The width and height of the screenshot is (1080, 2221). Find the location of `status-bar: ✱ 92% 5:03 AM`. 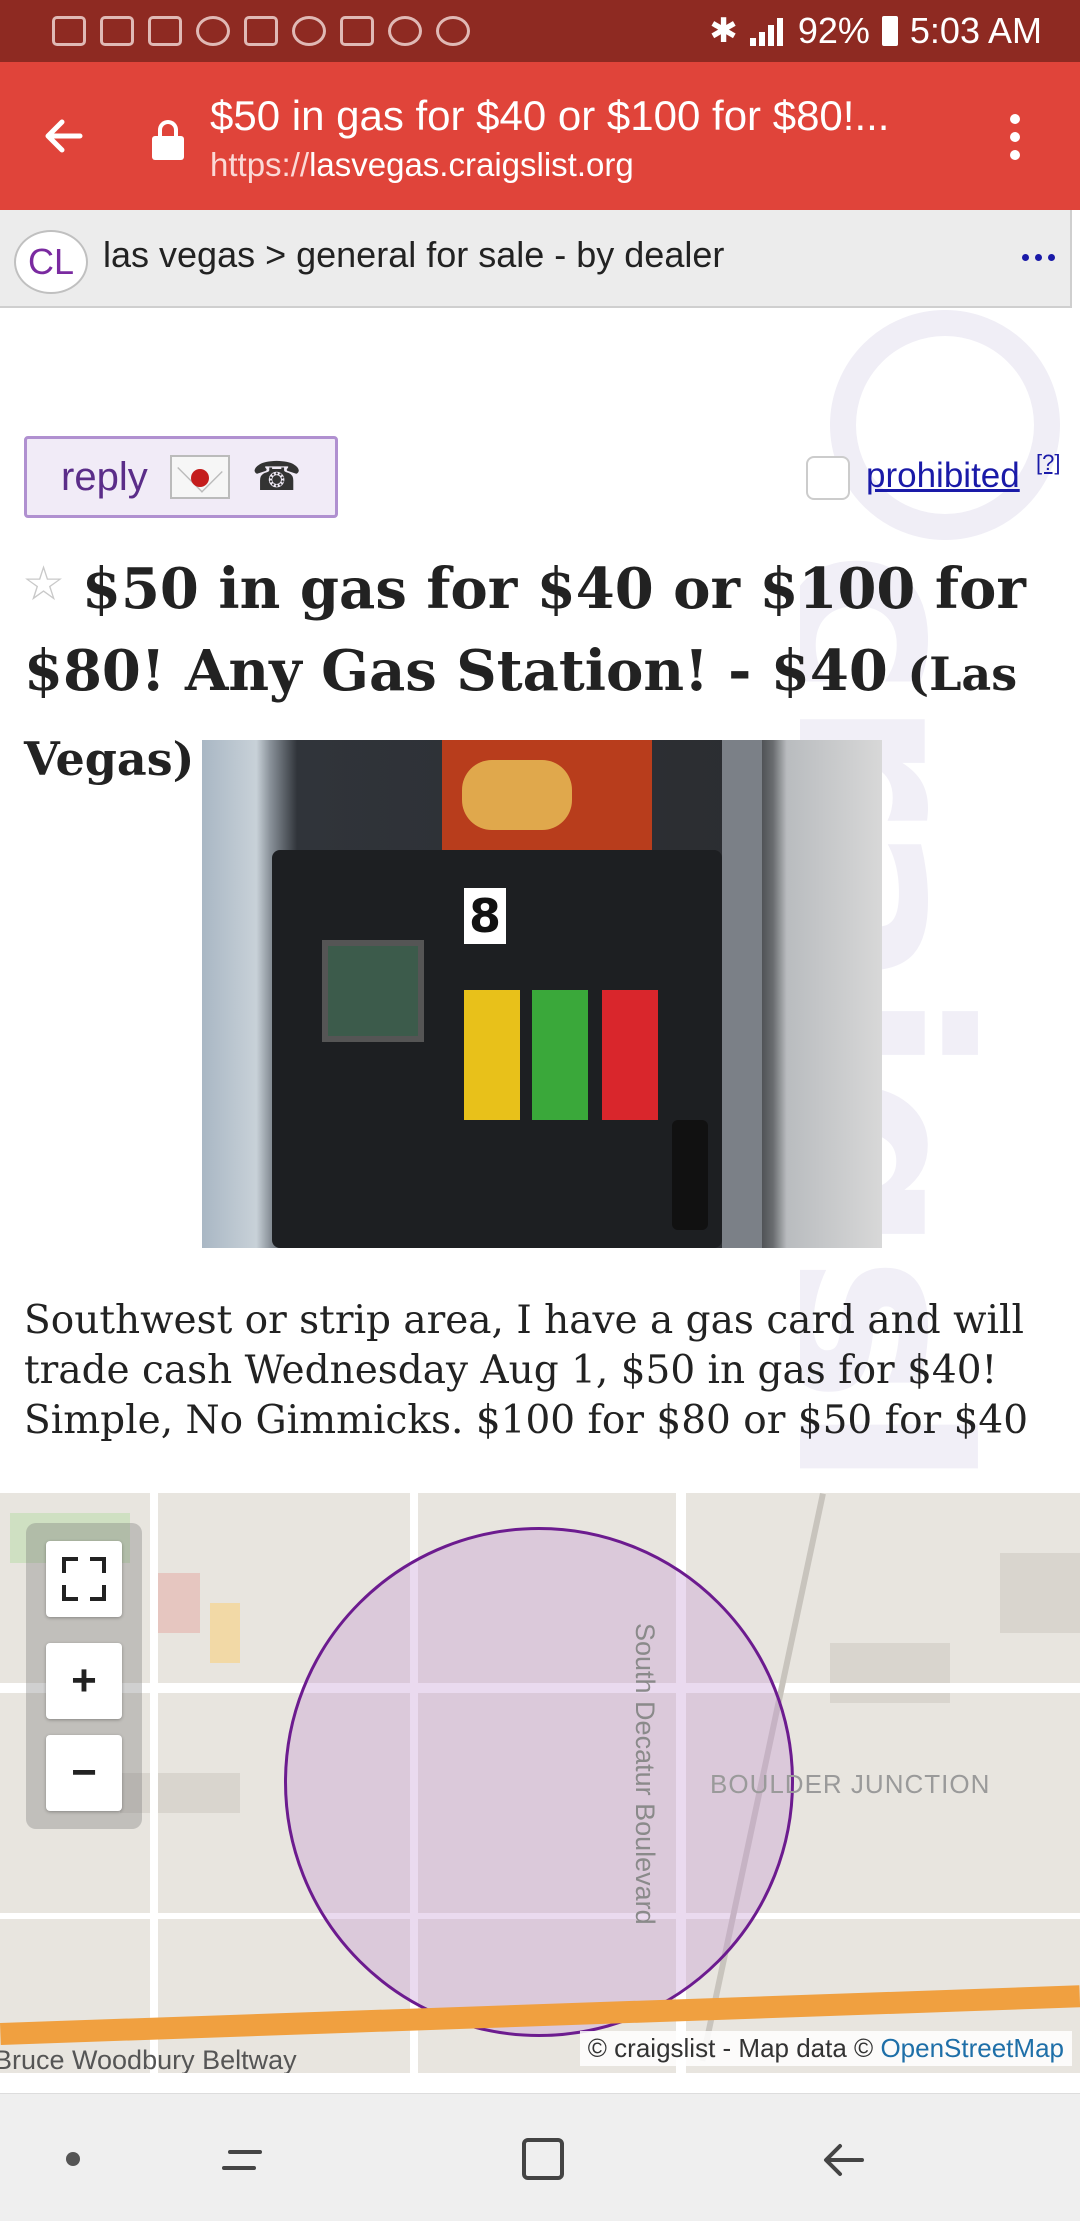

status-bar: ✱ 92% 5:03 AM is located at coordinates (540, 31).